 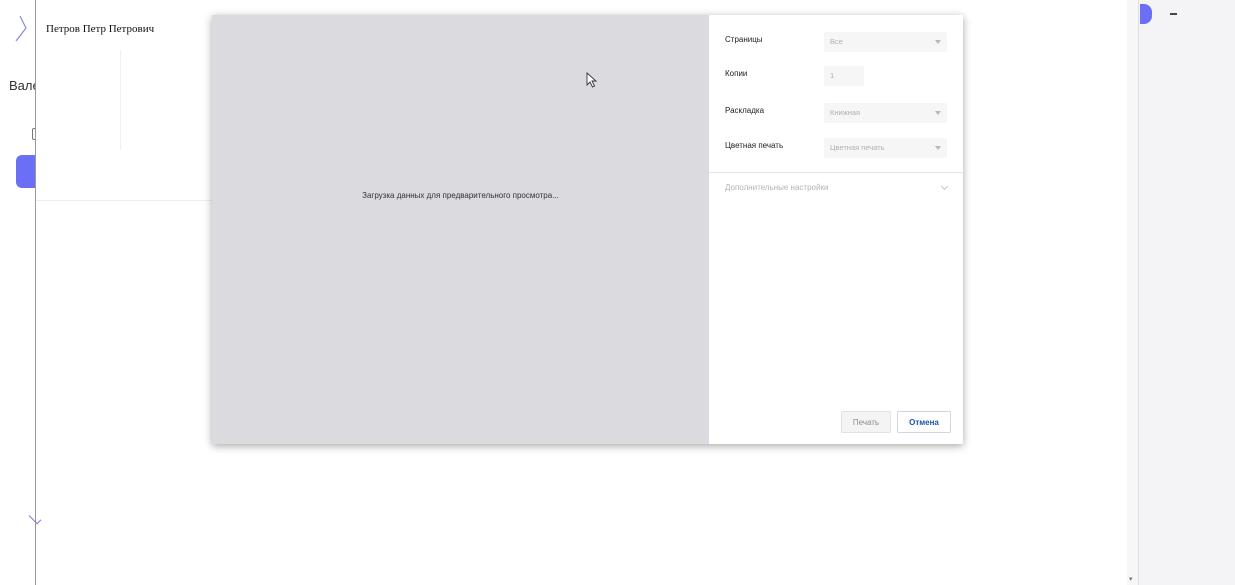 I want to click on scroll-down-icon: ▾, so click(x=1131, y=579).